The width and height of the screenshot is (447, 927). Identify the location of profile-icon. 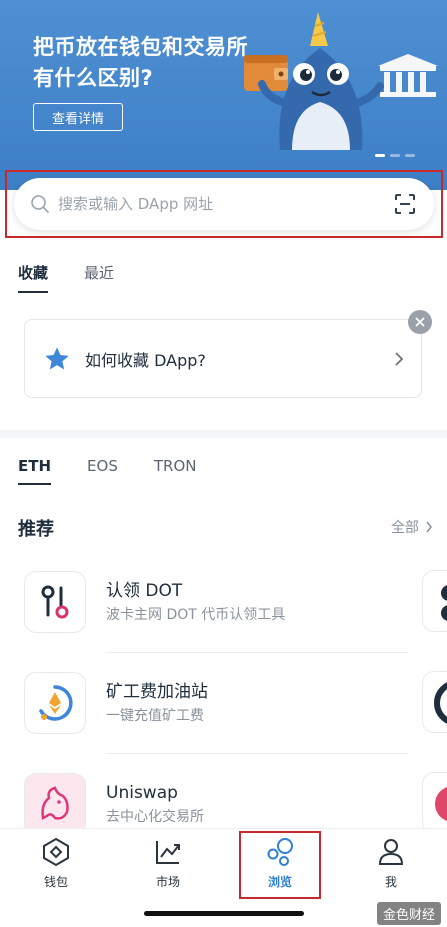
(391, 852).